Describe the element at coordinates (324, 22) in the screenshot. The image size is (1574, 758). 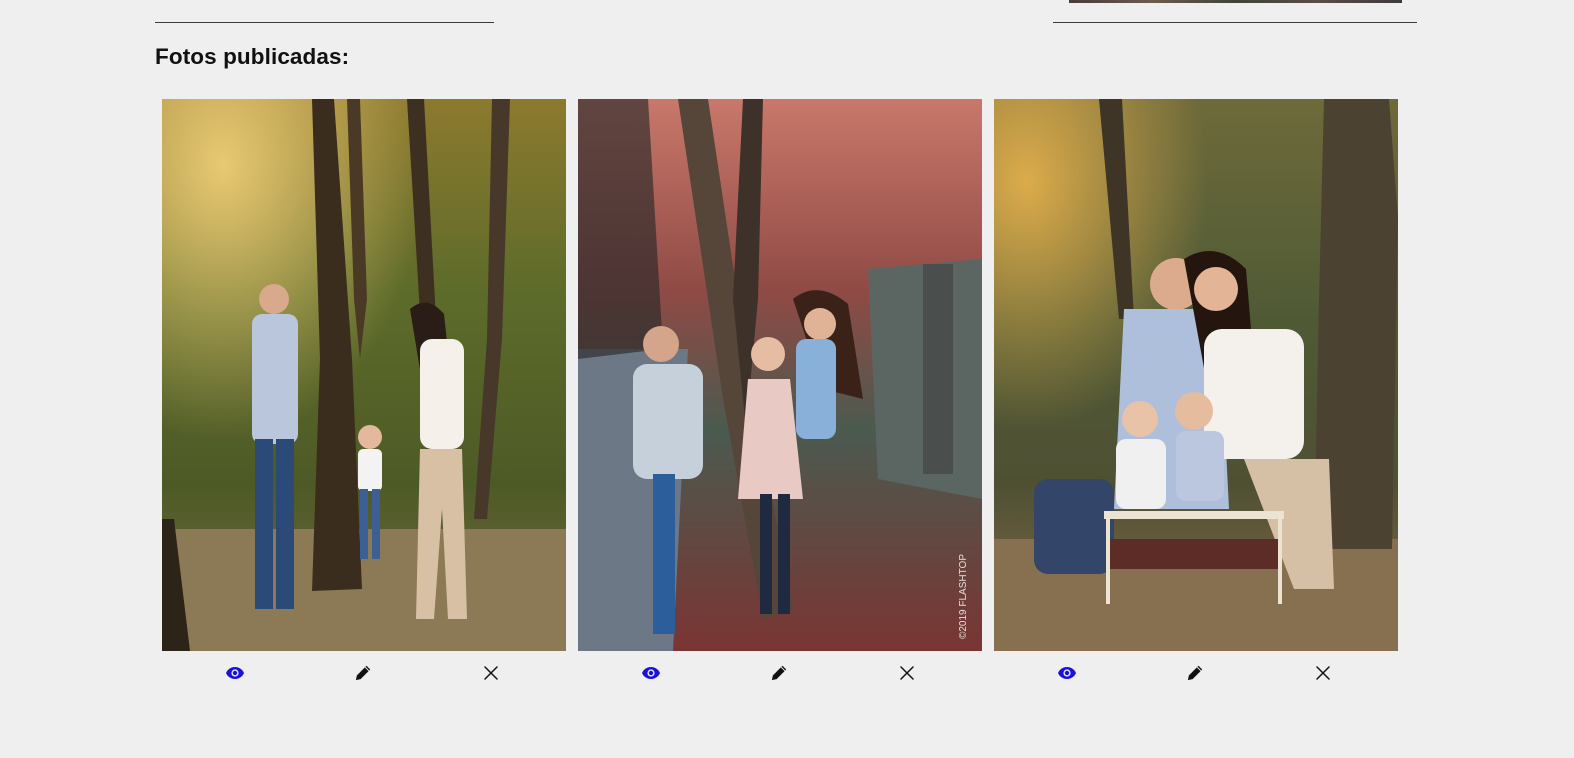
I see `divider-left` at that location.